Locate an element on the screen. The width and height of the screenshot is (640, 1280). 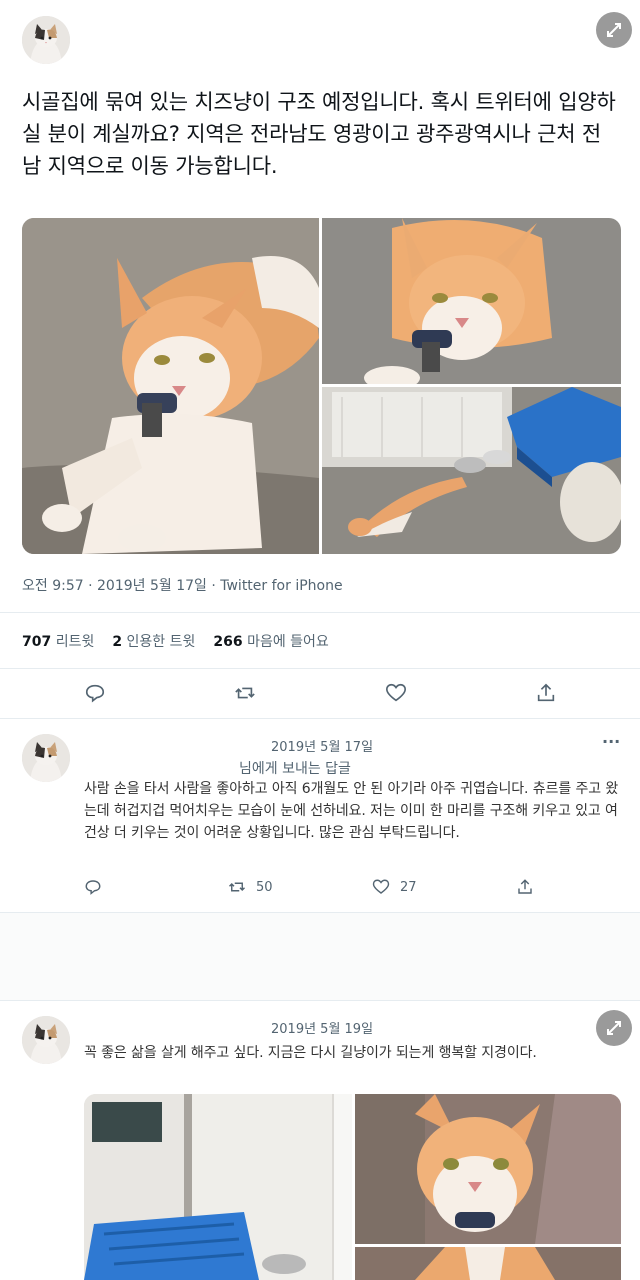
quotes-stat: 2 인용한 트윗 is located at coordinates (153, 641).